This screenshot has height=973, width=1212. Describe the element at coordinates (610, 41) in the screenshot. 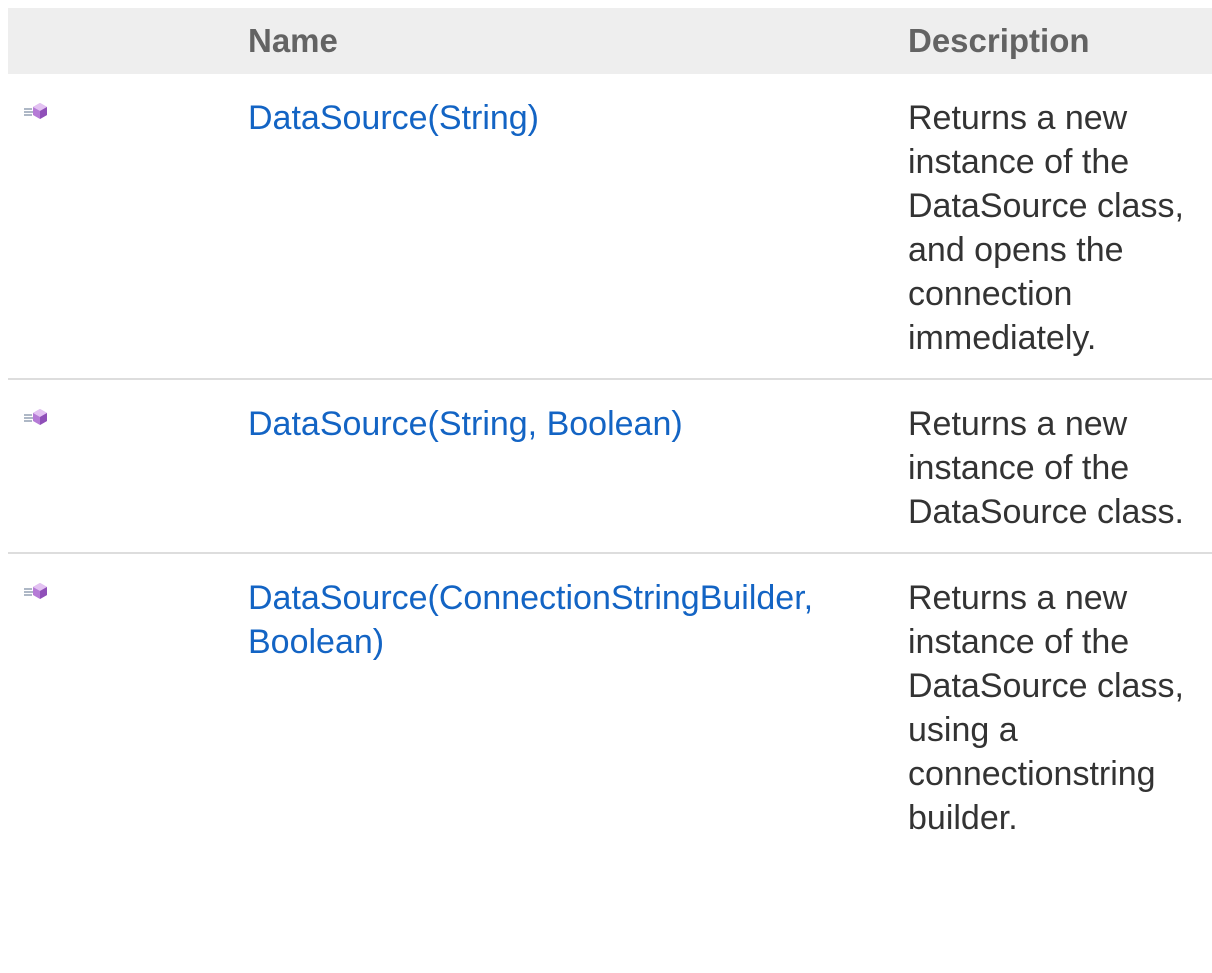

I see `table-header-row: Name Description` at that location.